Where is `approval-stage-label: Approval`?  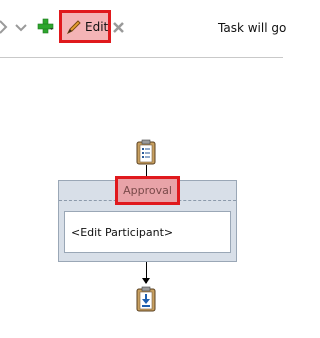
approval-stage-label: Approval is located at coordinates (147, 190).